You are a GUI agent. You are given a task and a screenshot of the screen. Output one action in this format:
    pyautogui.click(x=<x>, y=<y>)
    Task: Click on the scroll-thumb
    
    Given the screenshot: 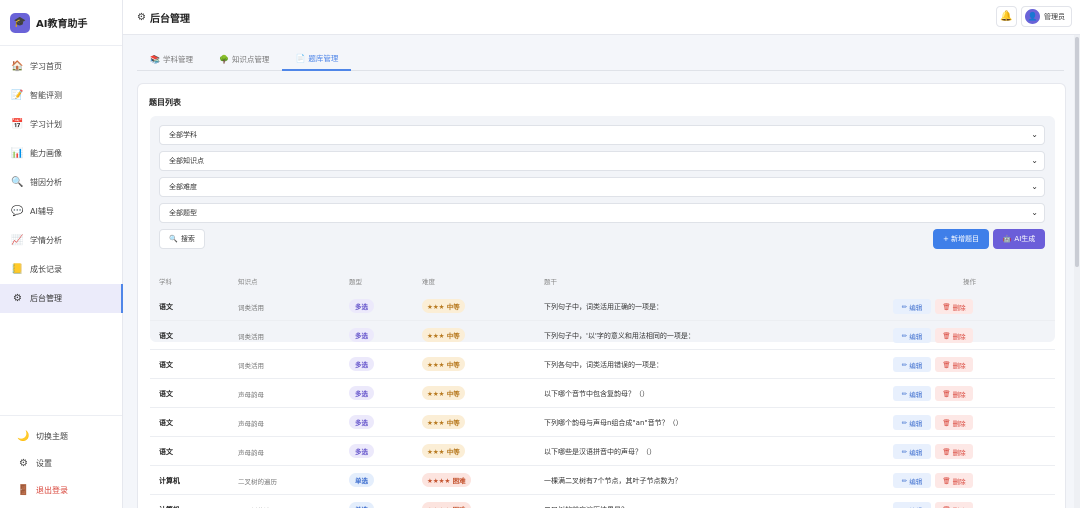 What is the action you would take?
    pyautogui.click(x=1077, y=152)
    